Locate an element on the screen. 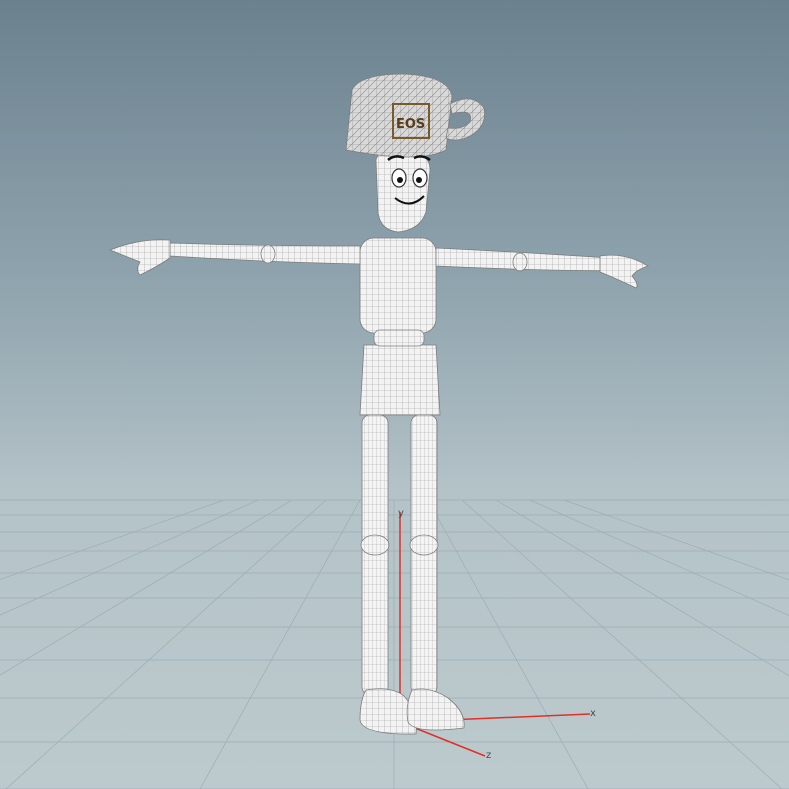 The image size is (789, 789). y-axis-label: y is located at coordinates (401, 513).